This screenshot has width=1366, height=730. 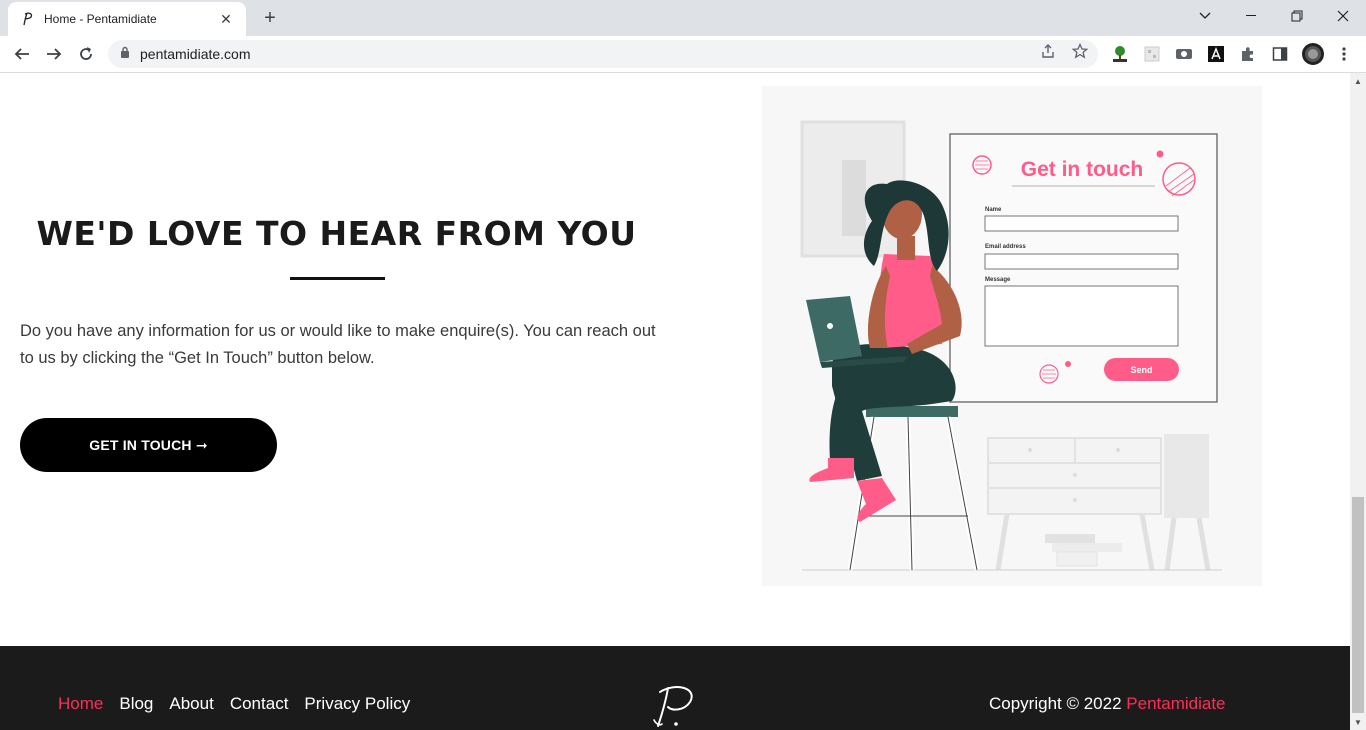 I want to click on footer-nav: Home Blog About Contact Privacy Policy, so click(x=234, y=704).